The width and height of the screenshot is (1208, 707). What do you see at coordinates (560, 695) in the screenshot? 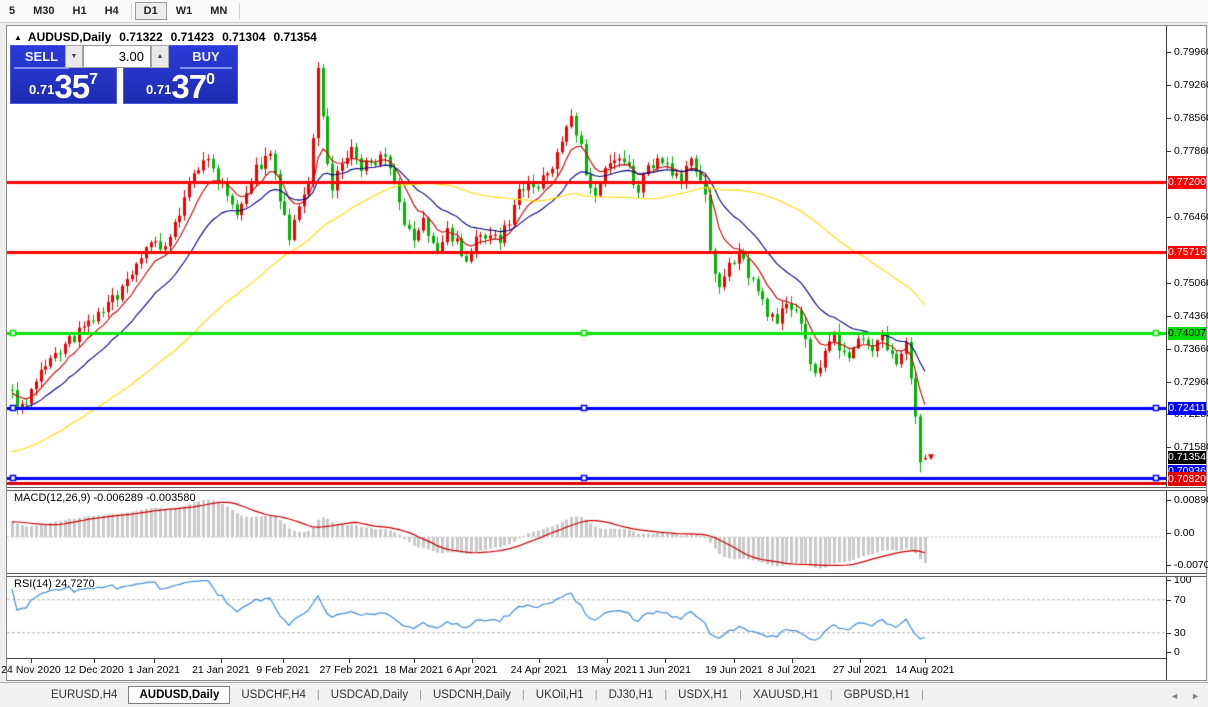
I see `chart-tab-ukoil-h1: UKOil,H1` at bounding box center [560, 695].